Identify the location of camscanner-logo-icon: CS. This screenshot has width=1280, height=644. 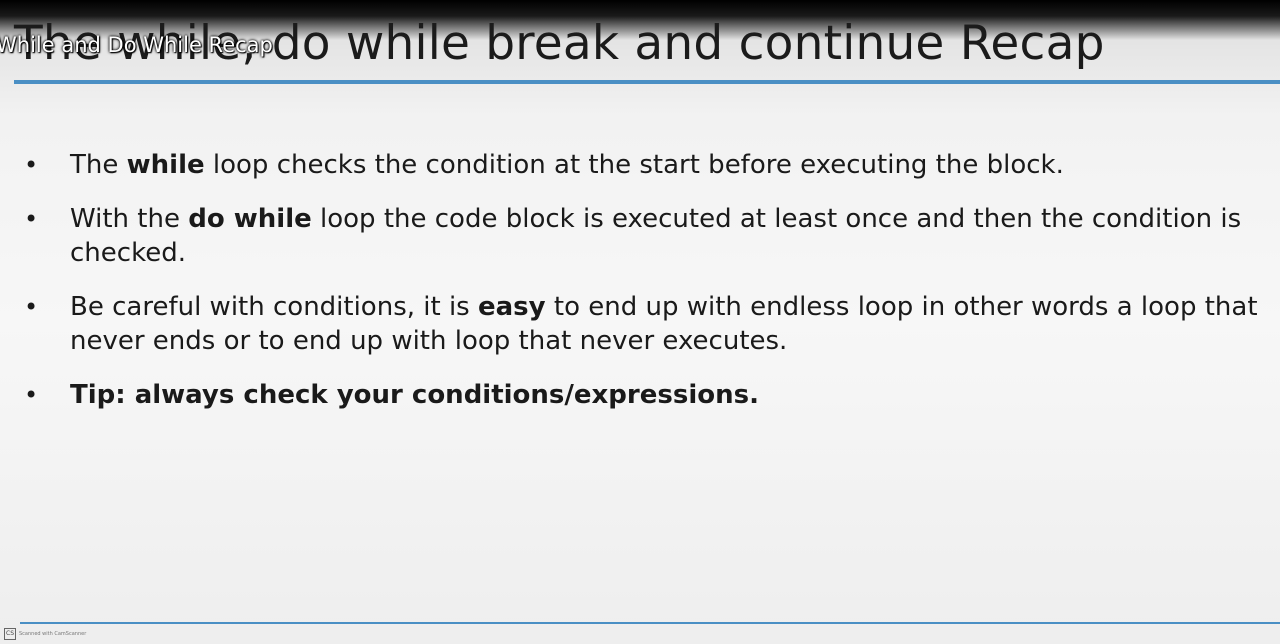
(10, 634).